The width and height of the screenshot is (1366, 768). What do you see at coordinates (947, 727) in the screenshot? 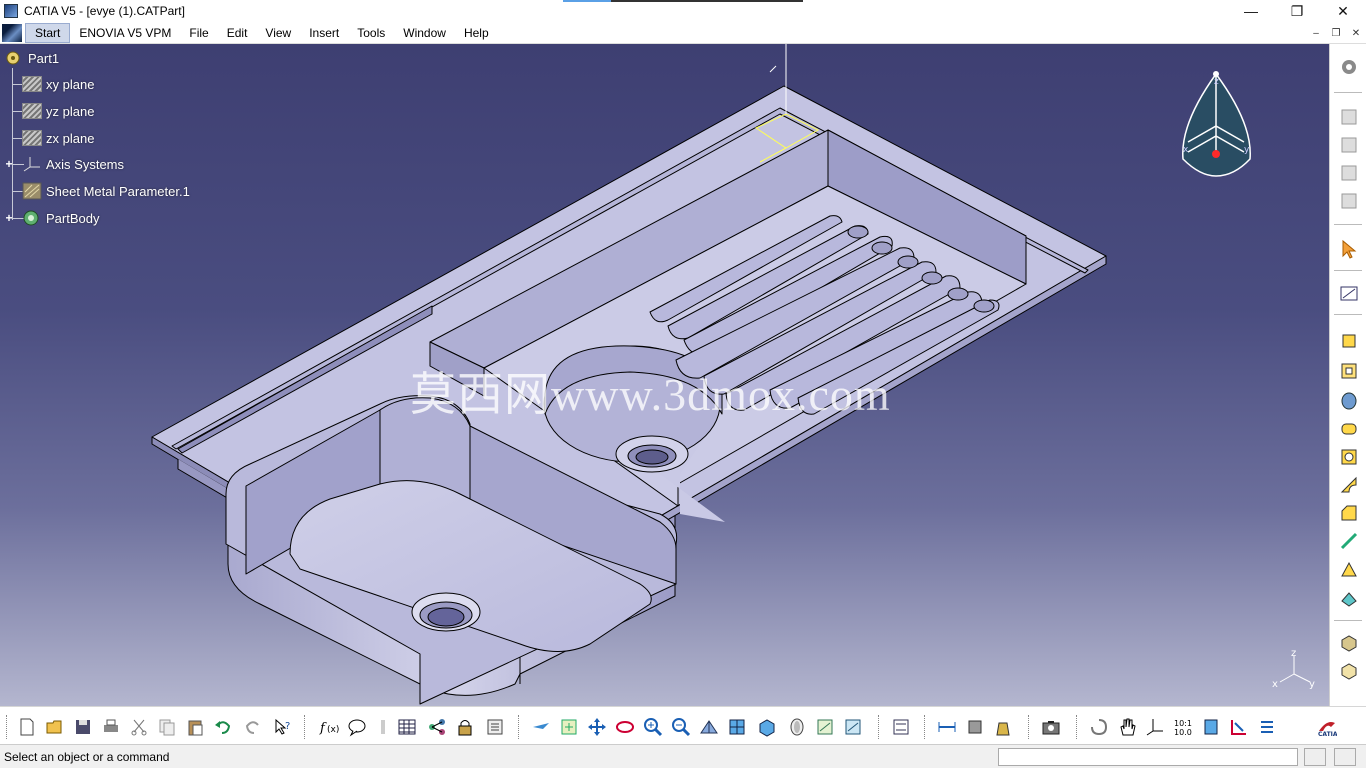
I see `measure-item-icon` at bounding box center [947, 727].